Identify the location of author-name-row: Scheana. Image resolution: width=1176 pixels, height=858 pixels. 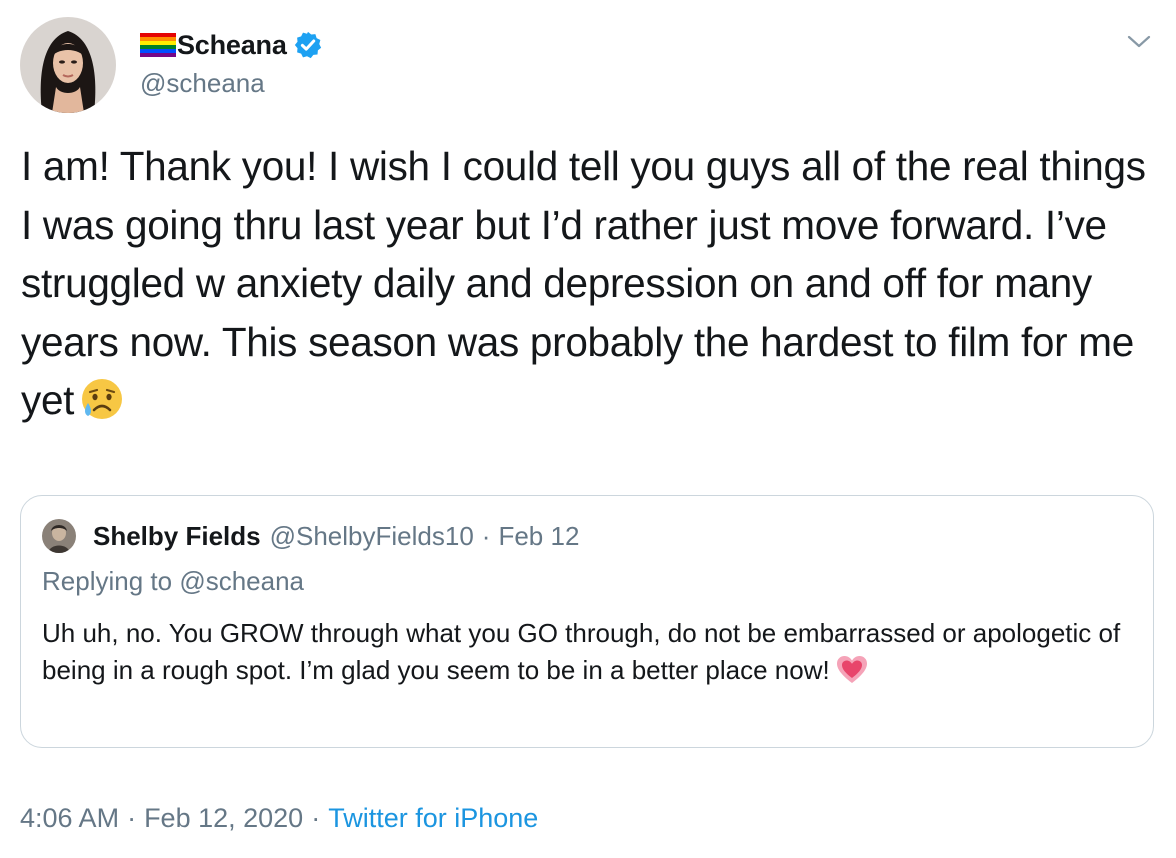
(231, 45).